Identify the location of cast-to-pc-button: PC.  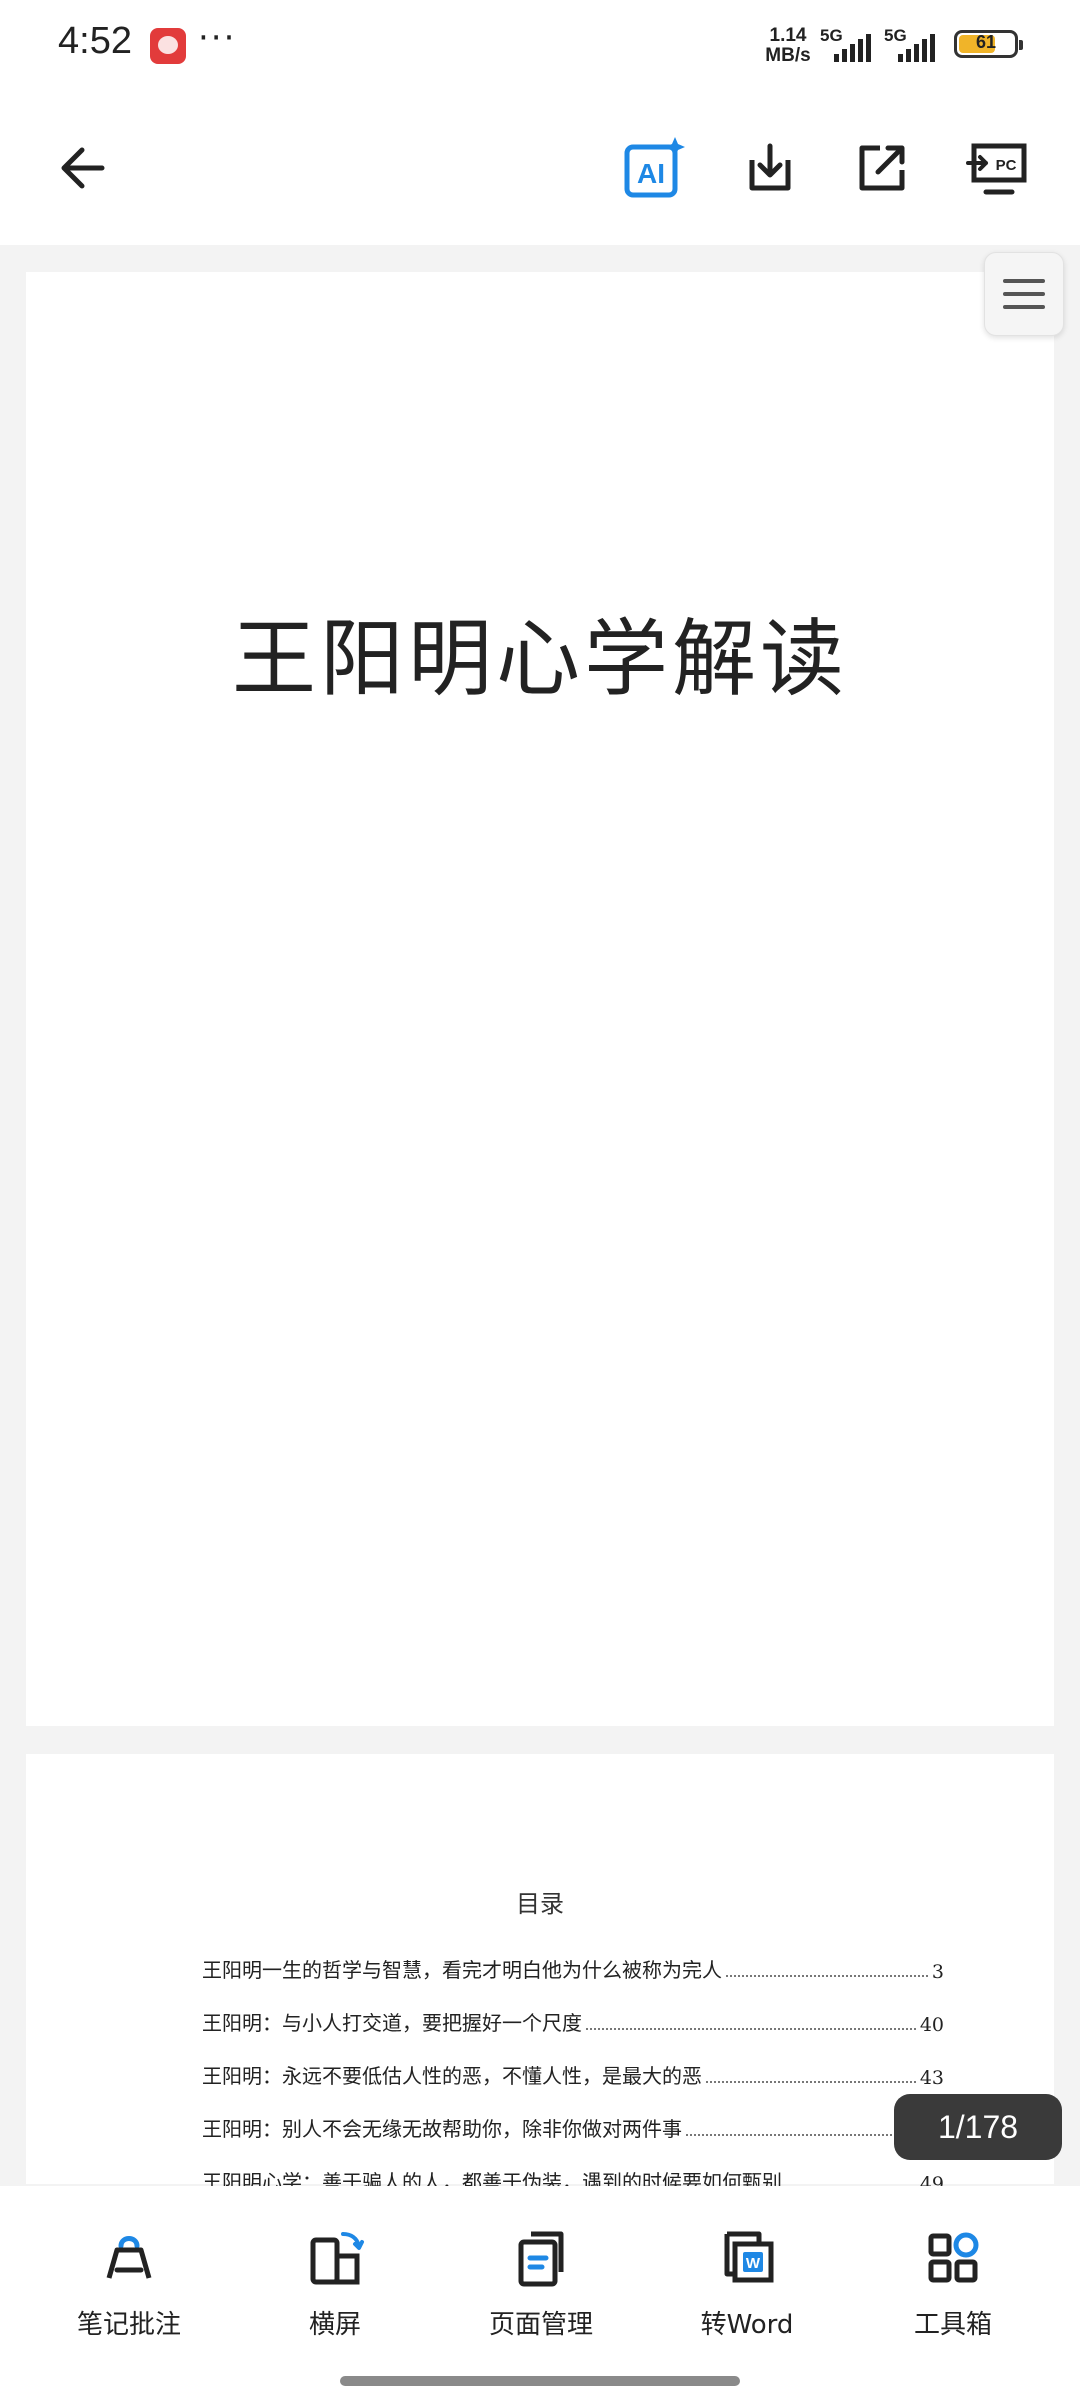
(998, 168).